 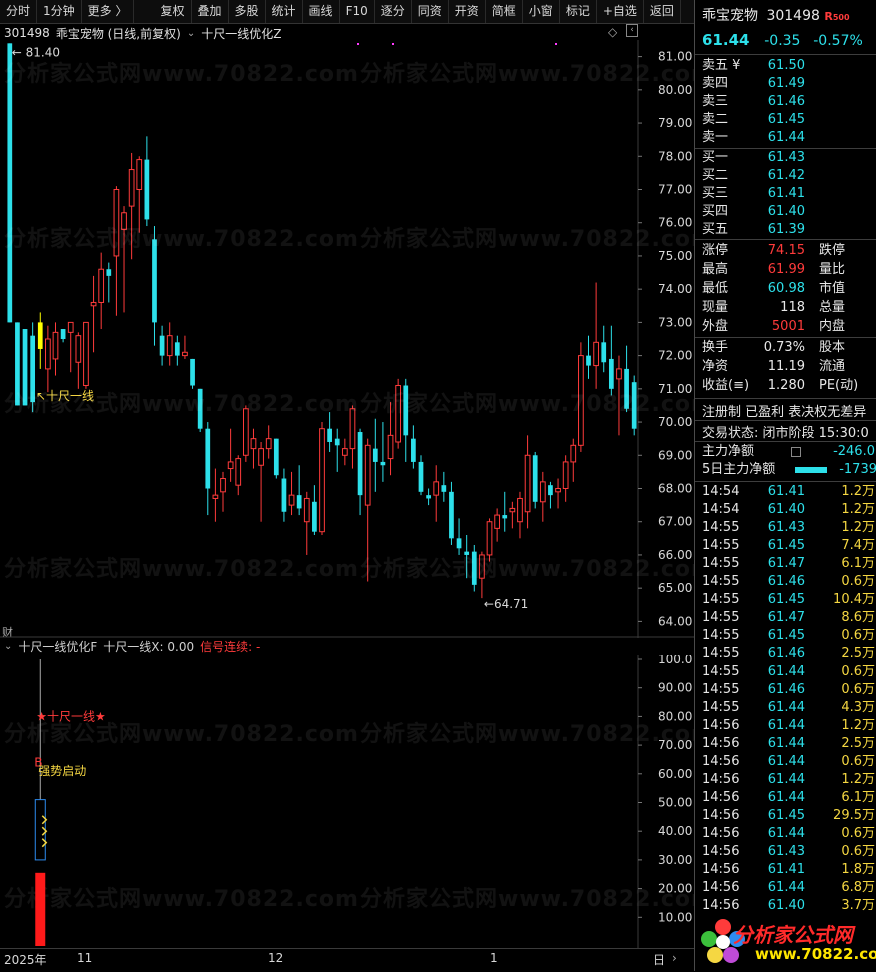 What do you see at coordinates (715, 269) in the screenshot?
I see `stat-label: 最高` at bounding box center [715, 269].